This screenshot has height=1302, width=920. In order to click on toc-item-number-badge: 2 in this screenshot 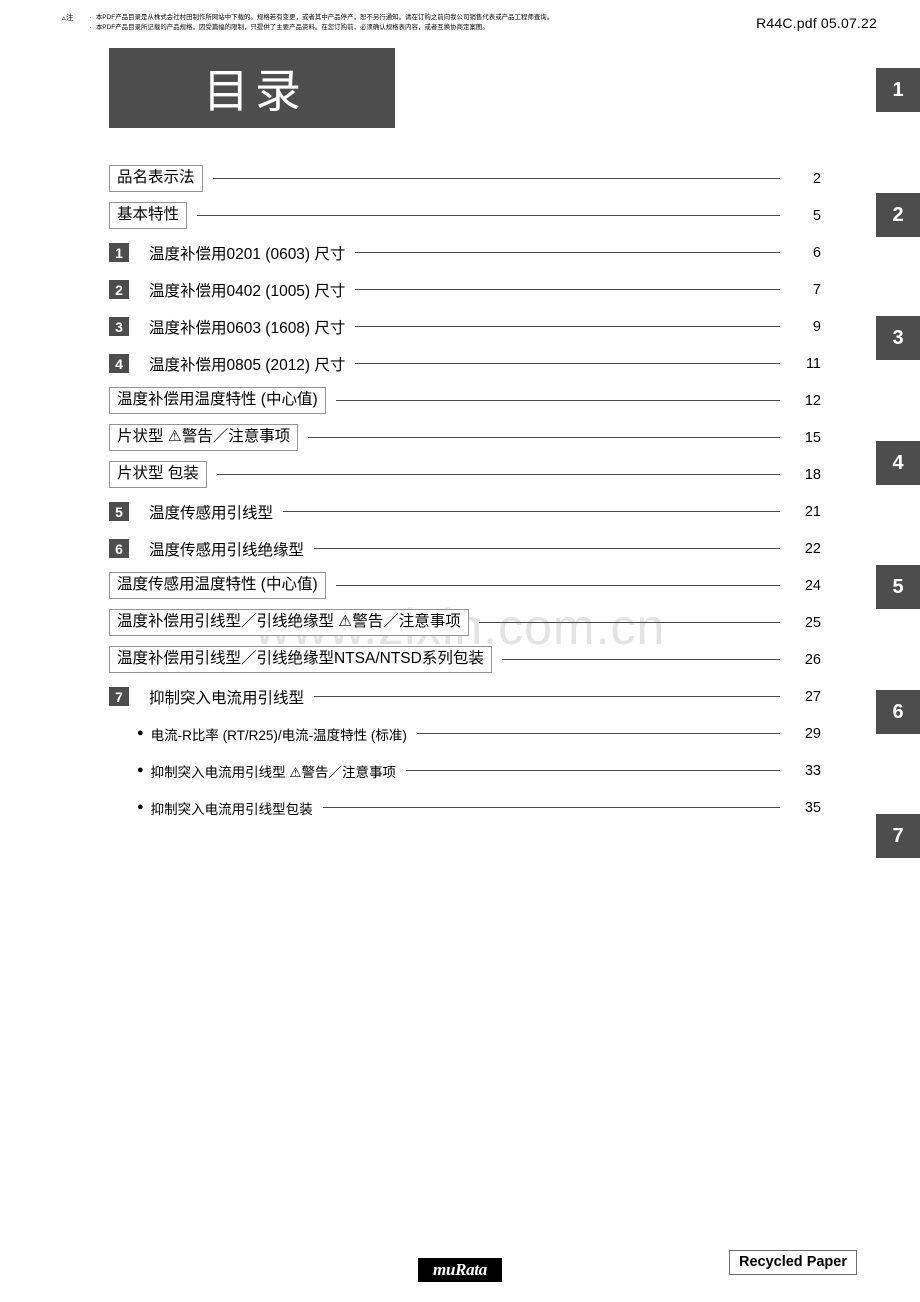, I will do `click(119, 289)`.